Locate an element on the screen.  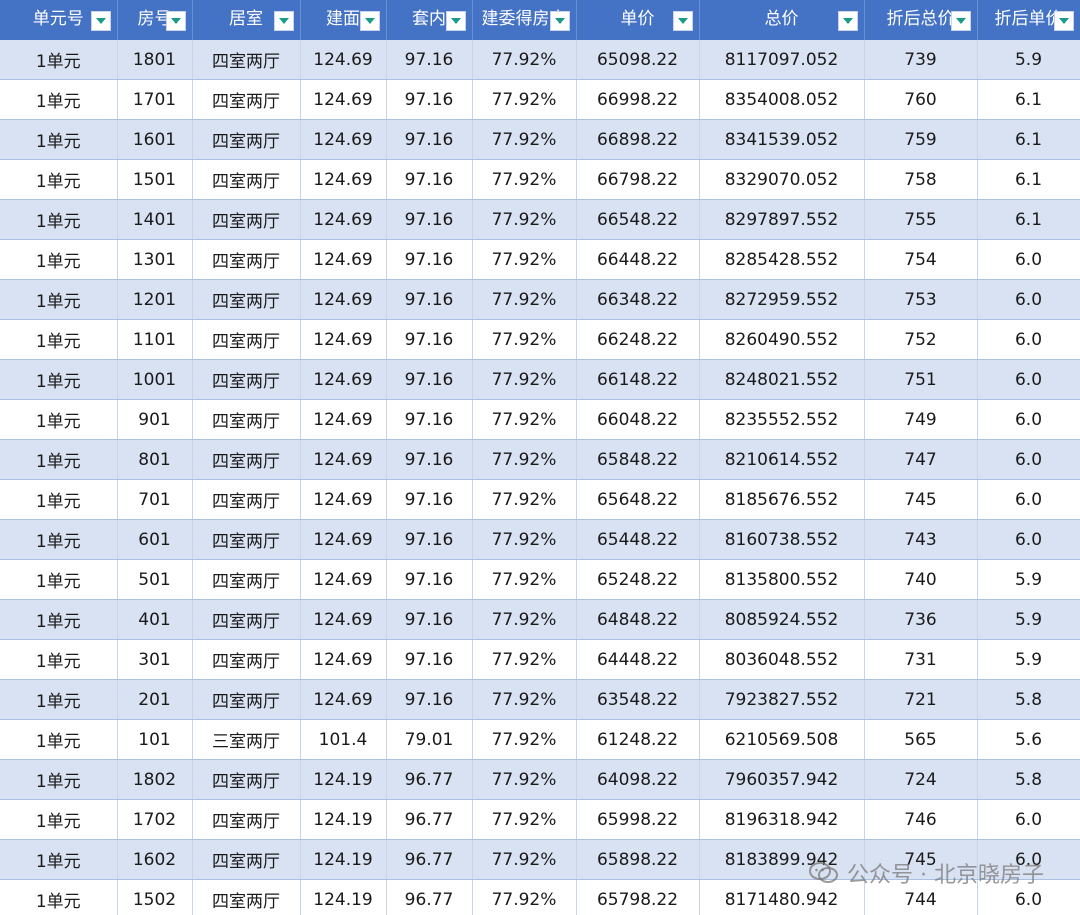
table-cell: 66148.22 is located at coordinates (638, 379).